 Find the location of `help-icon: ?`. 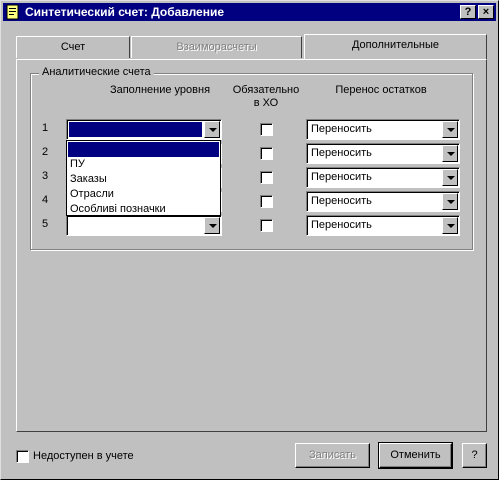

help-icon: ? is located at coordinates (468, 12).